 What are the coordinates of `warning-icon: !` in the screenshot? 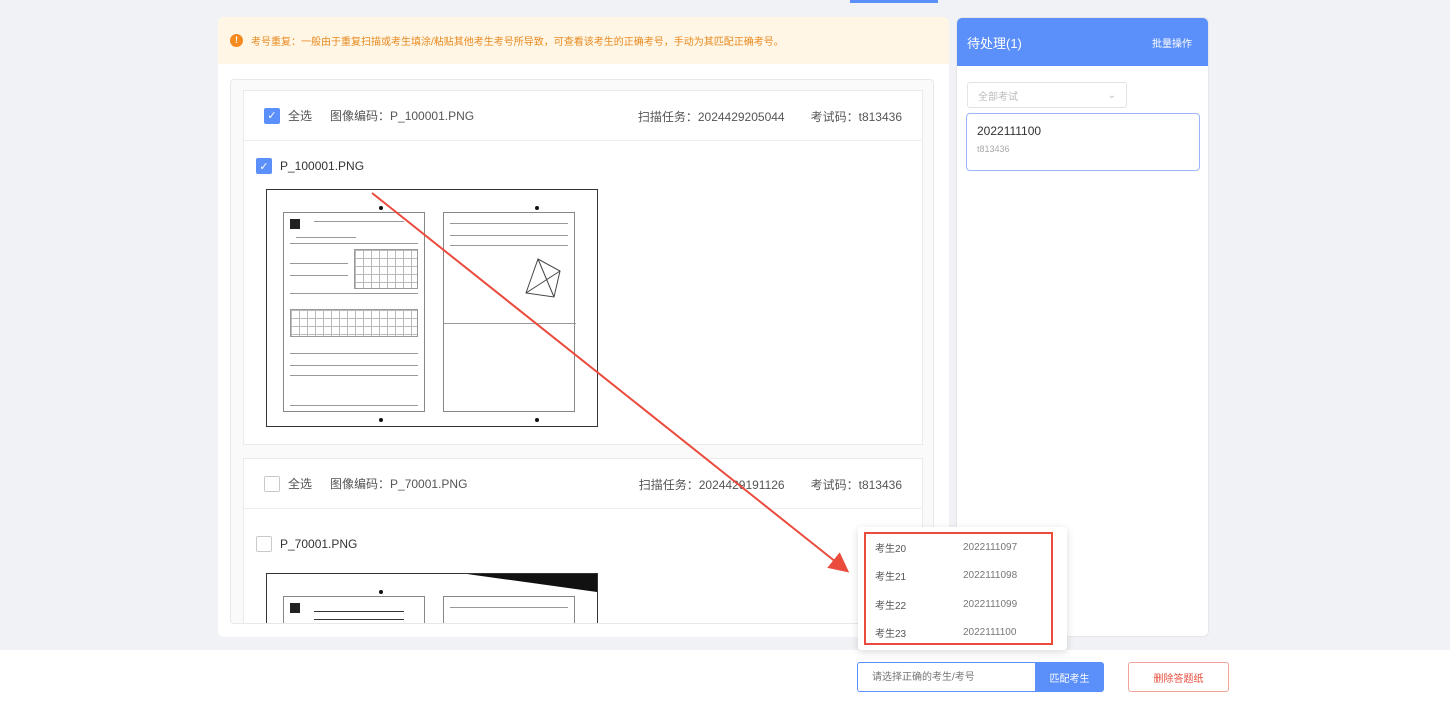 It's located at (236, 40).